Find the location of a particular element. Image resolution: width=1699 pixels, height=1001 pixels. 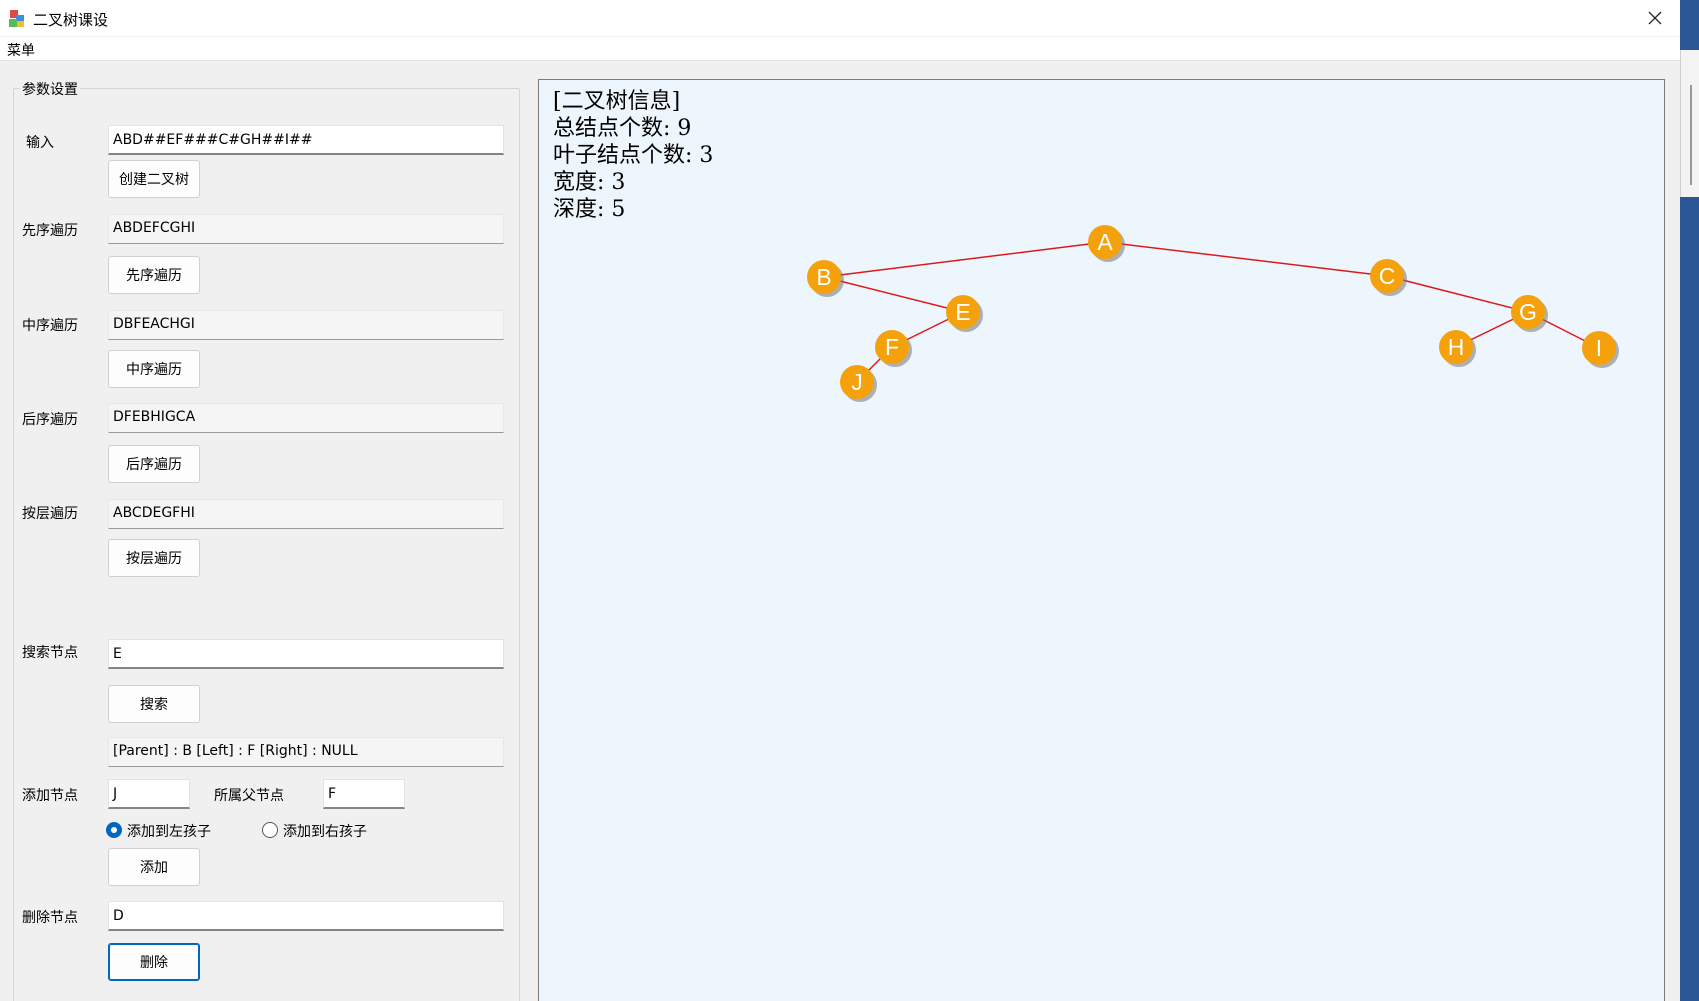

tree-node-label: G is located at coordinates (1528, 312).